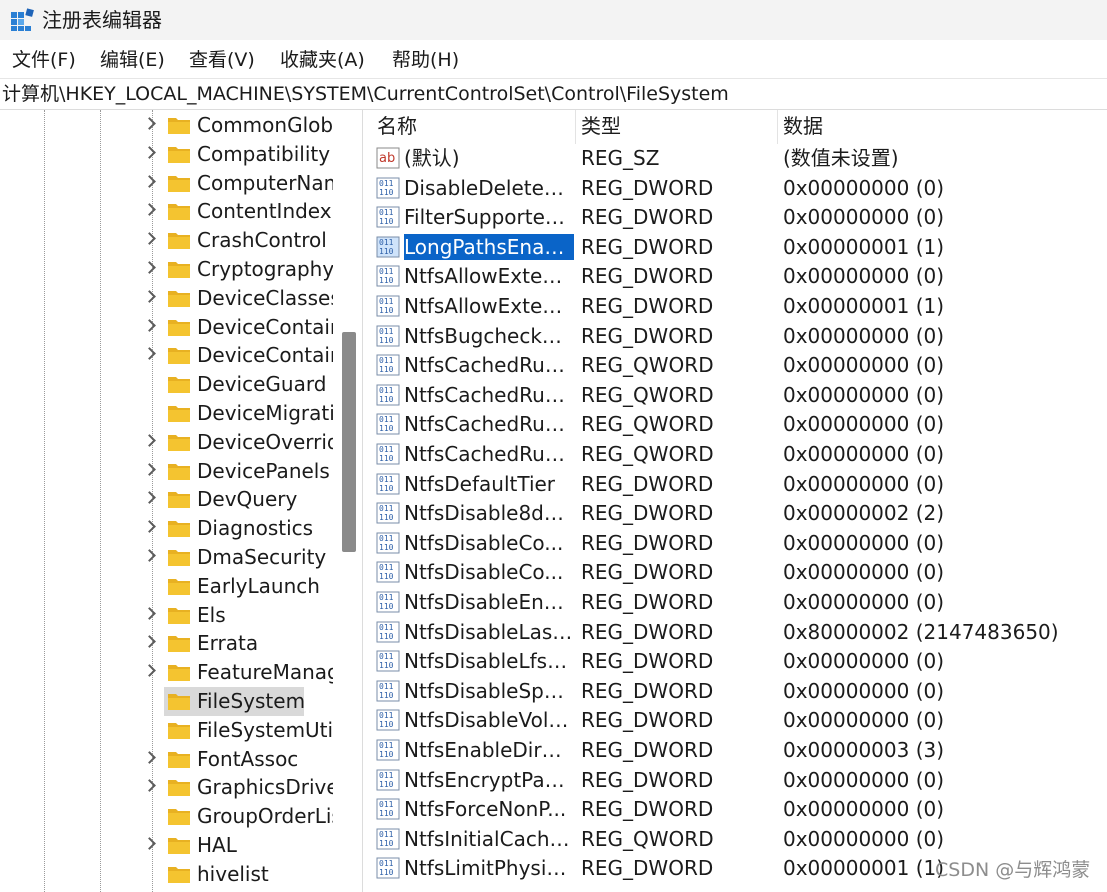 This screenshot has width=1107, height=892. I want to click on tree-item: Errata, so click(240, 643).